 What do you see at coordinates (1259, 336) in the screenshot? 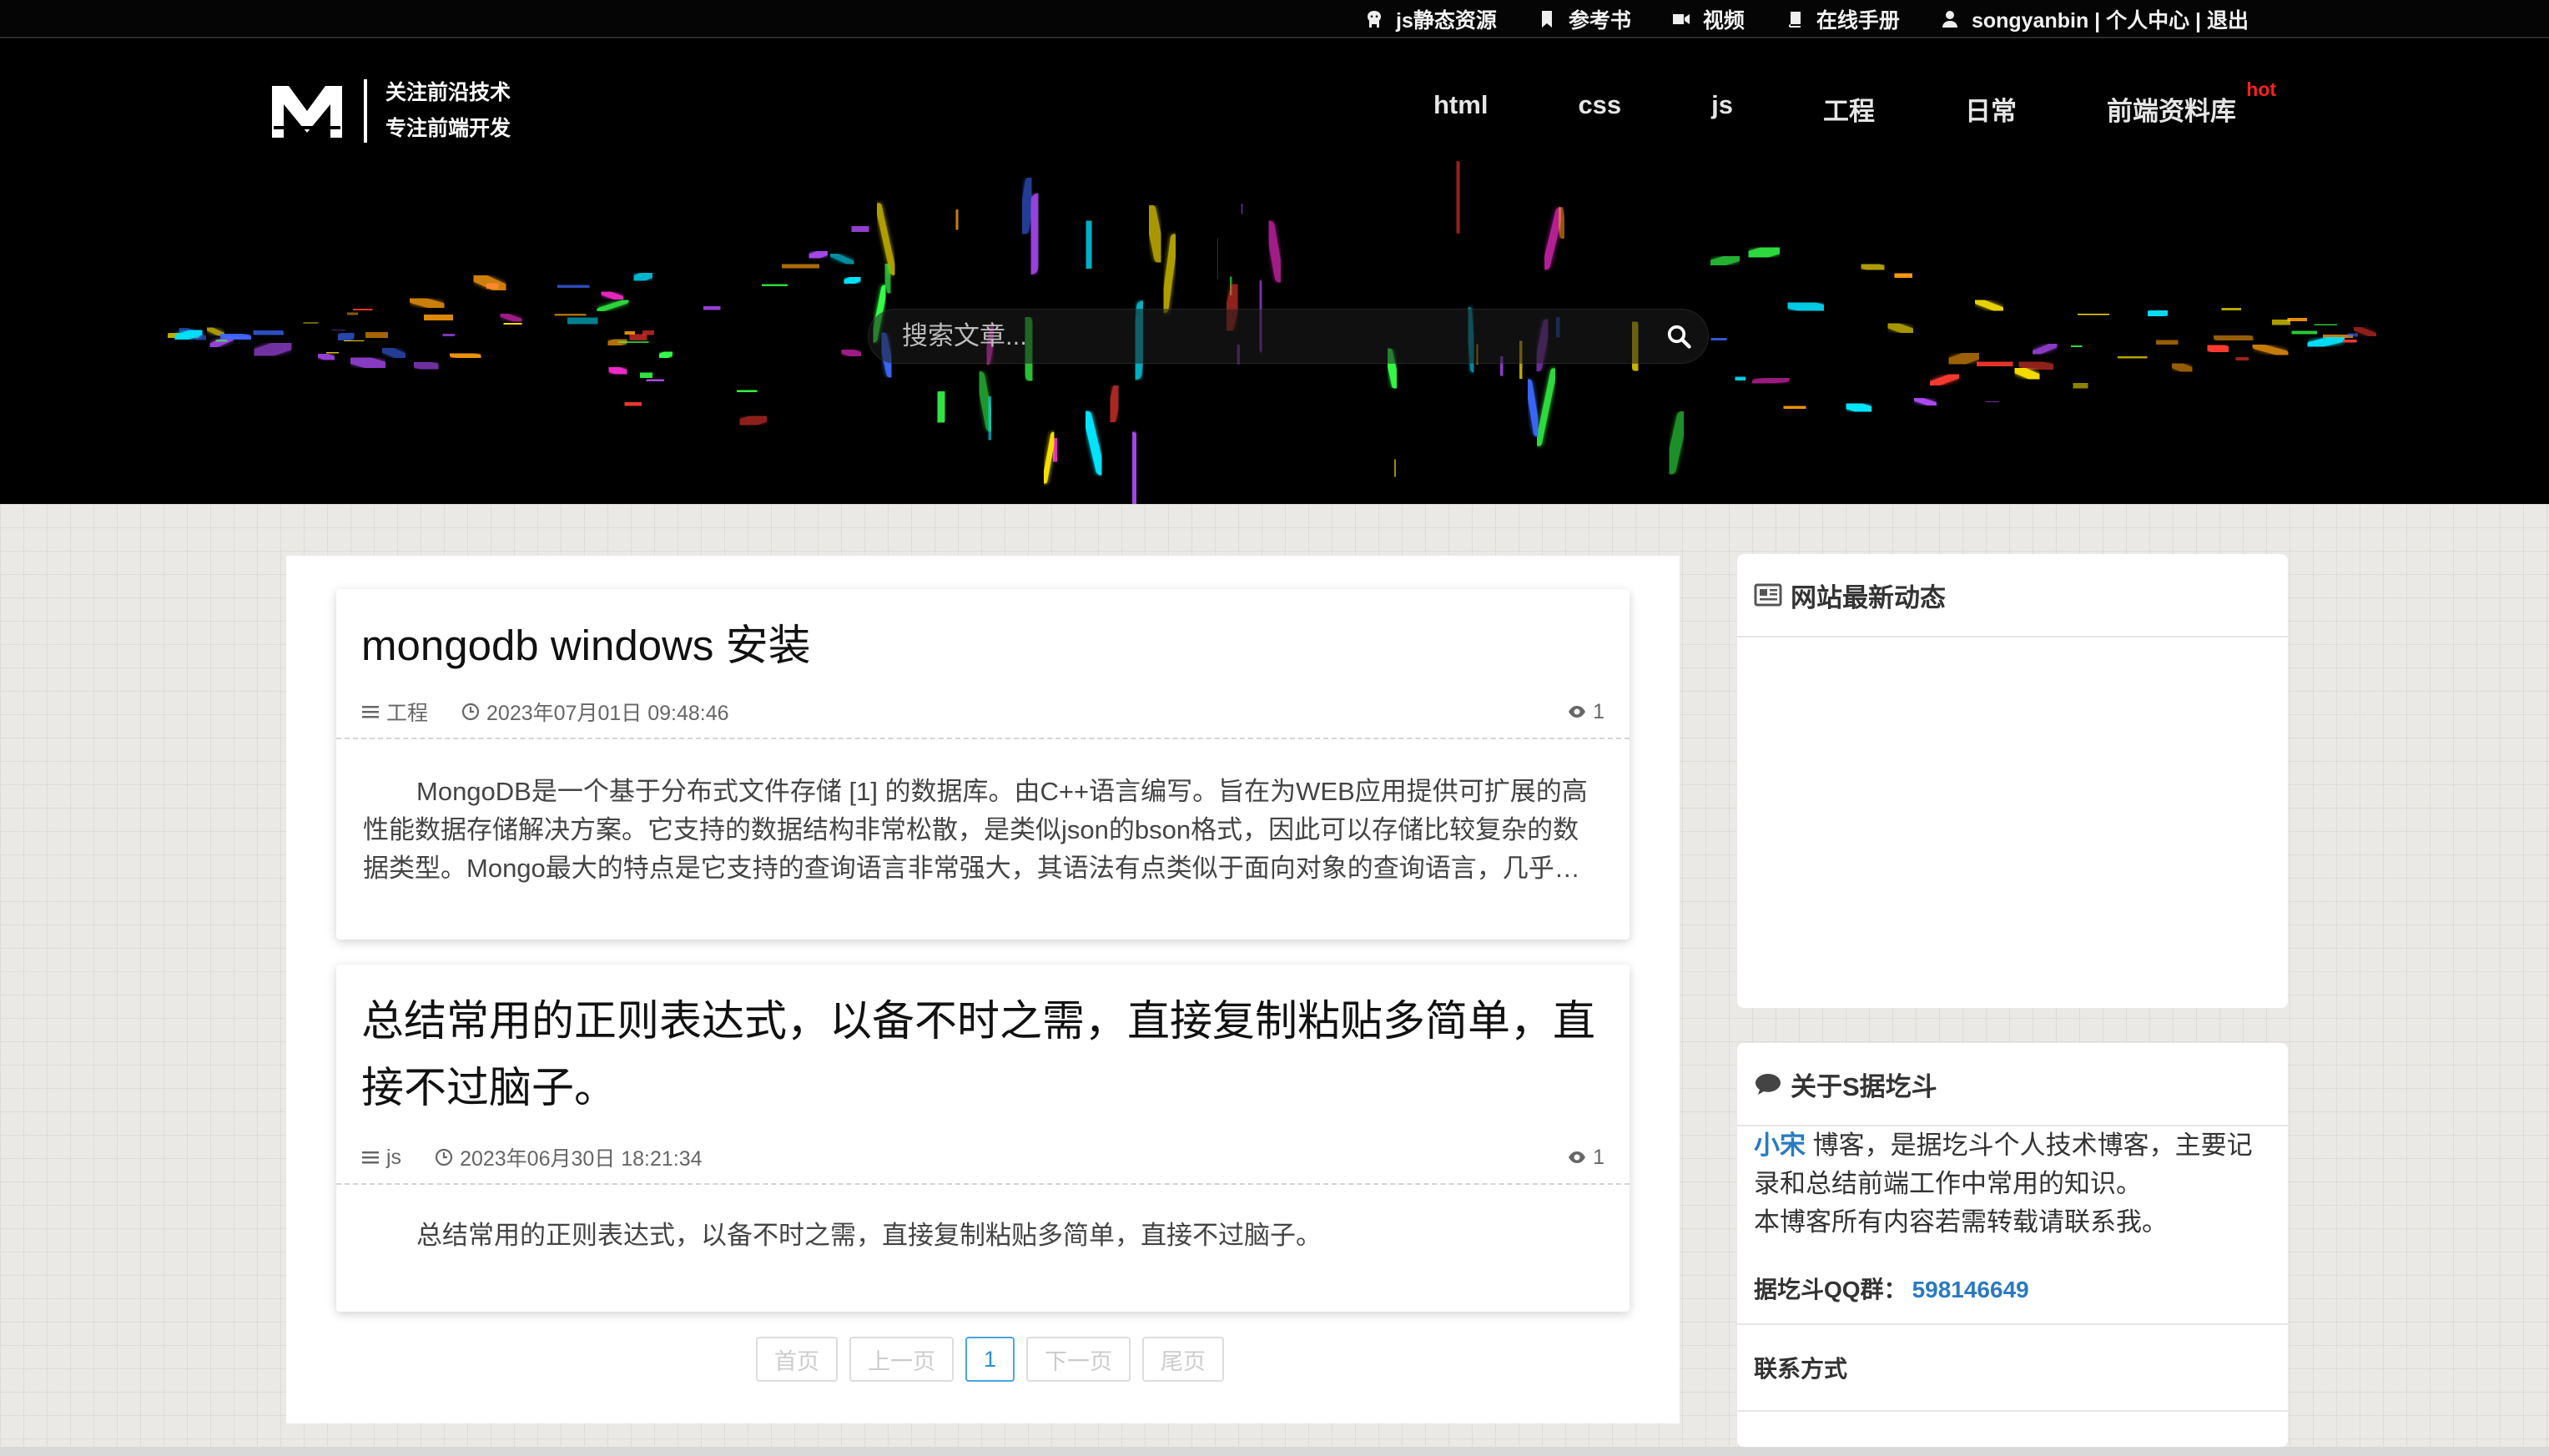
I see `search-input` at bounding box center [1259, 336].